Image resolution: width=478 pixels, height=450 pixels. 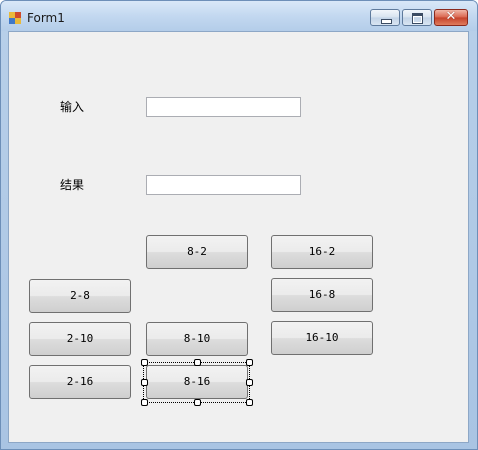 I want to click on resize-handle-top-right, so click(x=249, y=362).